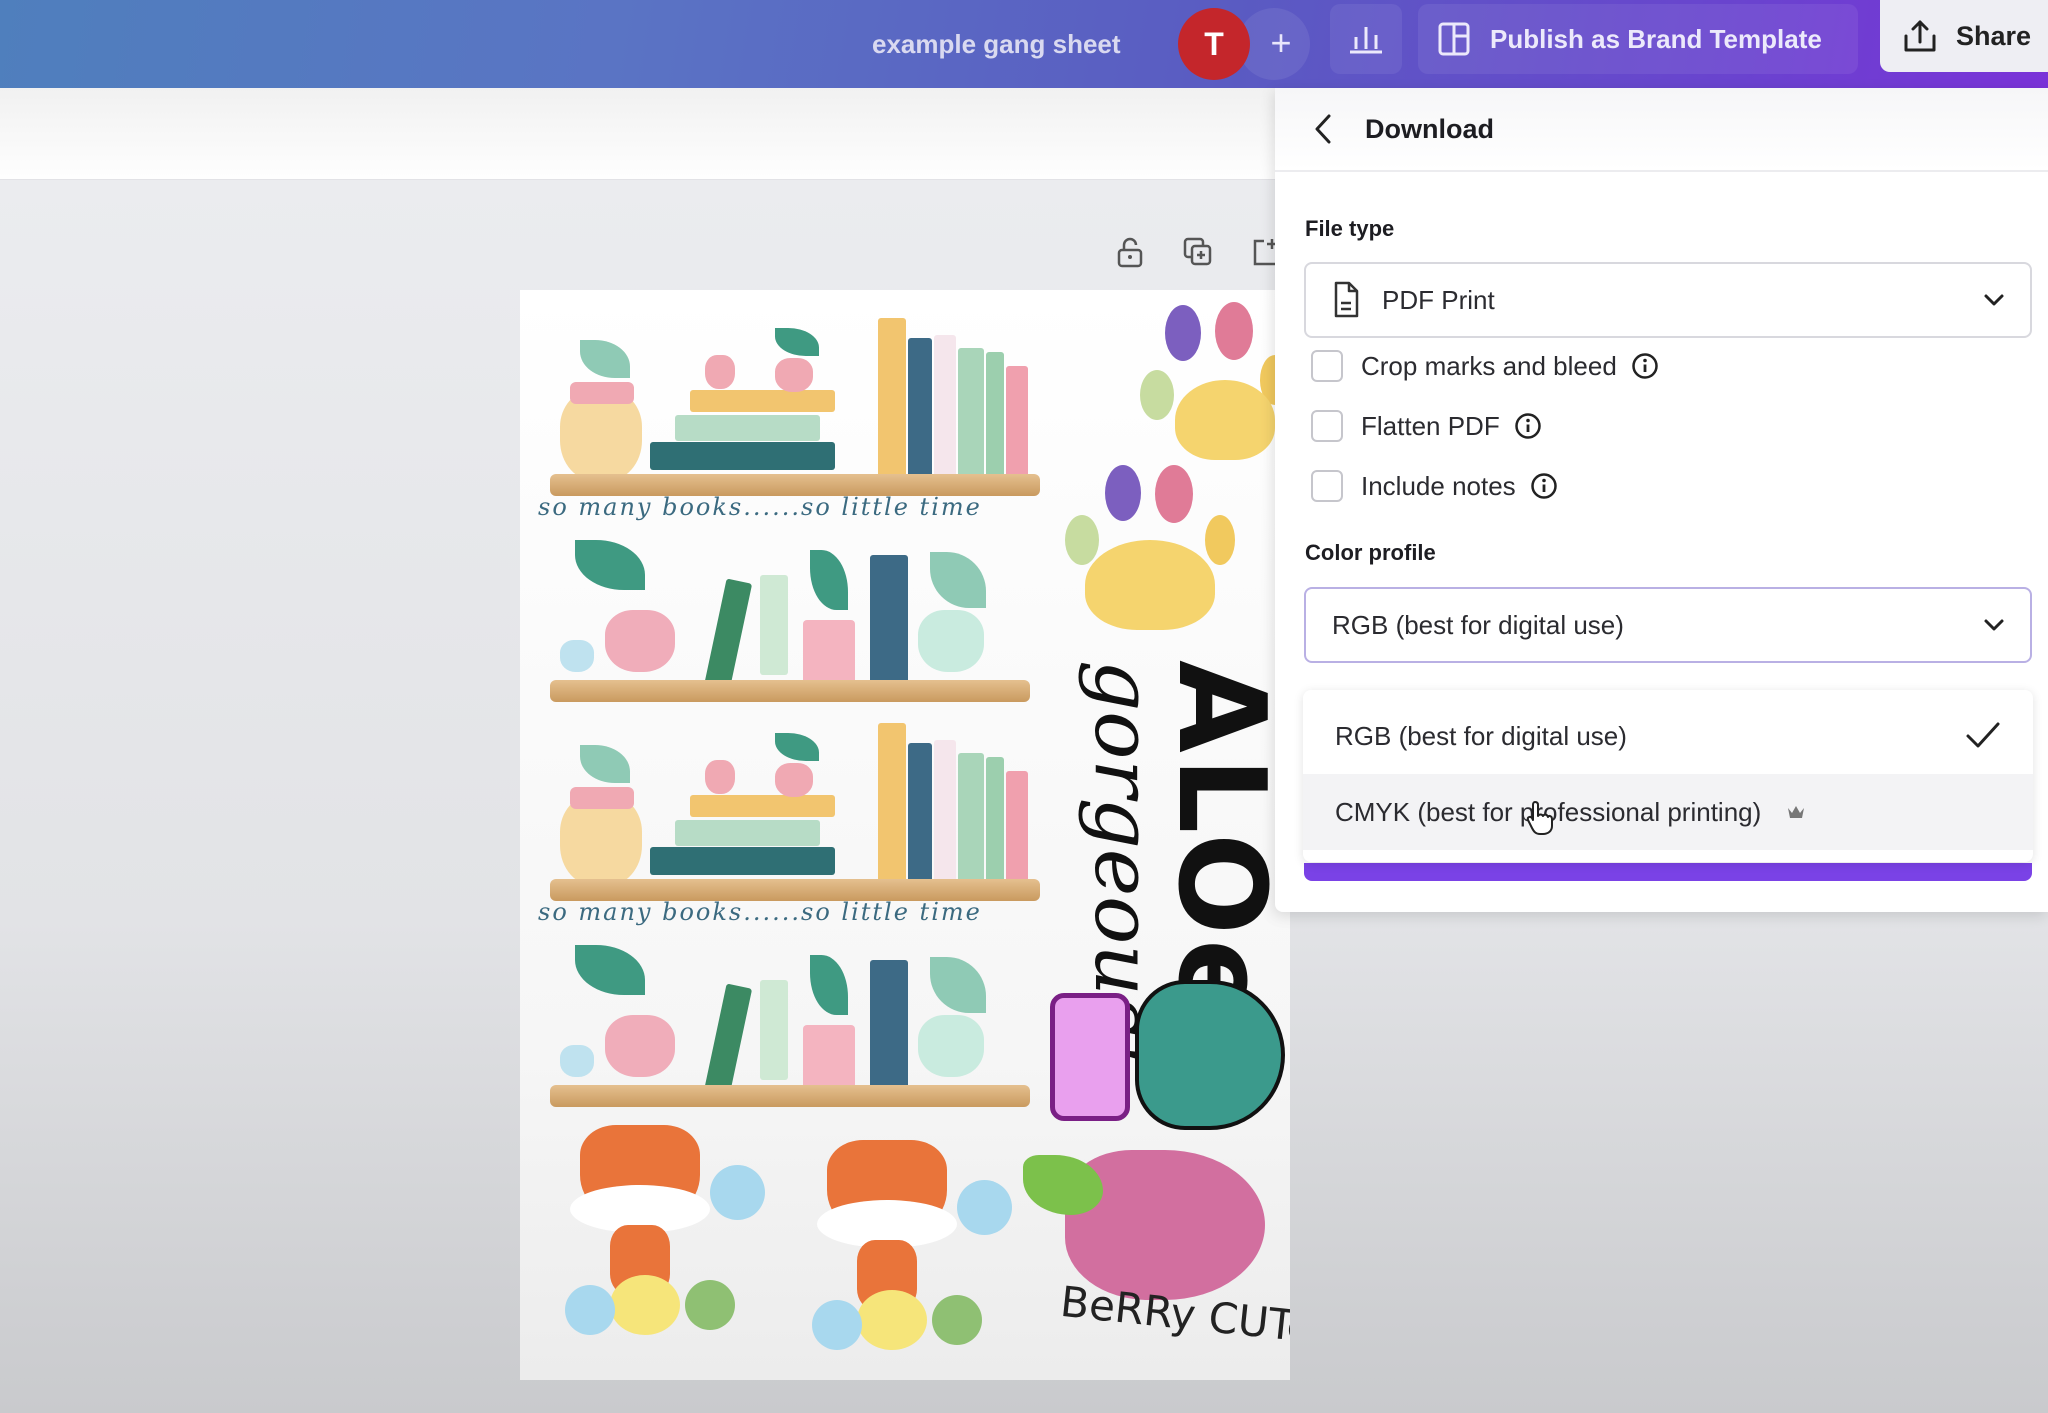  What do you see at coordinates (790, 1096) in the screenshot?
I see `shelf-graphic` at bounding box center [790, 1096].